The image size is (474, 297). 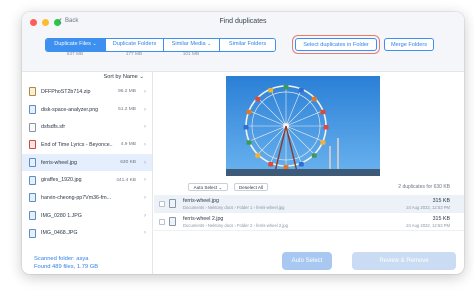 What do you see at coordinates (72, 44) in the screenshot?
I see `tab-duplicate-files-label: Duplicate Files` at bounding box center [72, 44].